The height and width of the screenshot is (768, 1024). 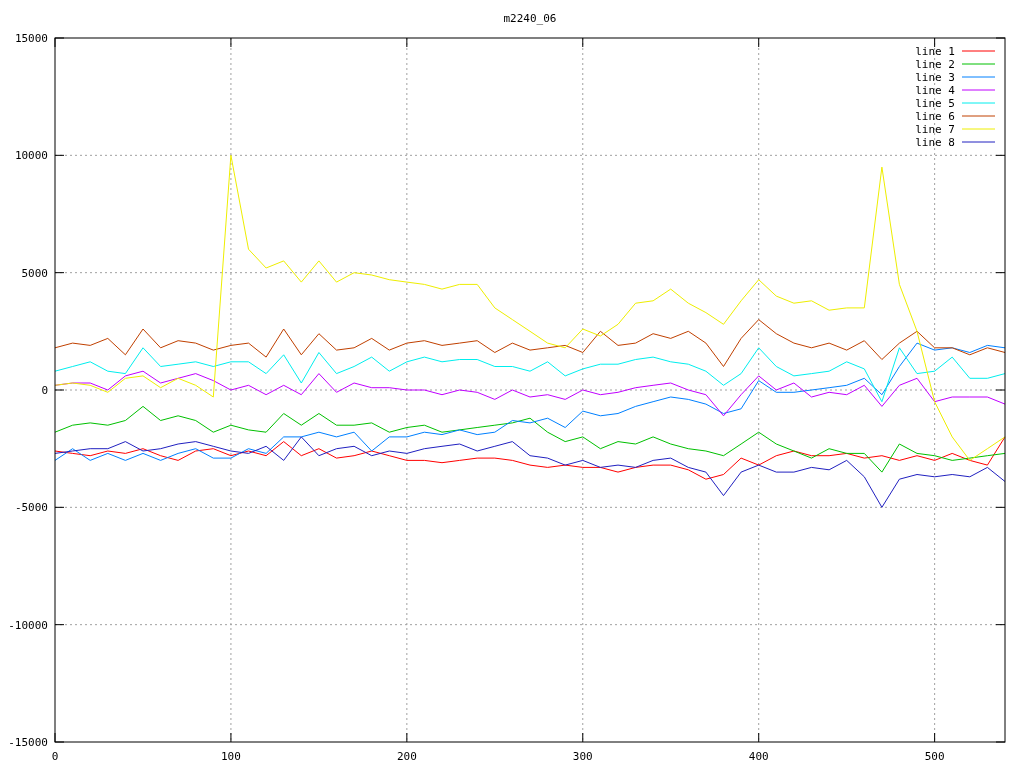 What do you see at coordinates (31, 156) in the screenshot?
I see `y-tick-label: 10000` at bounding box center [31, 156].